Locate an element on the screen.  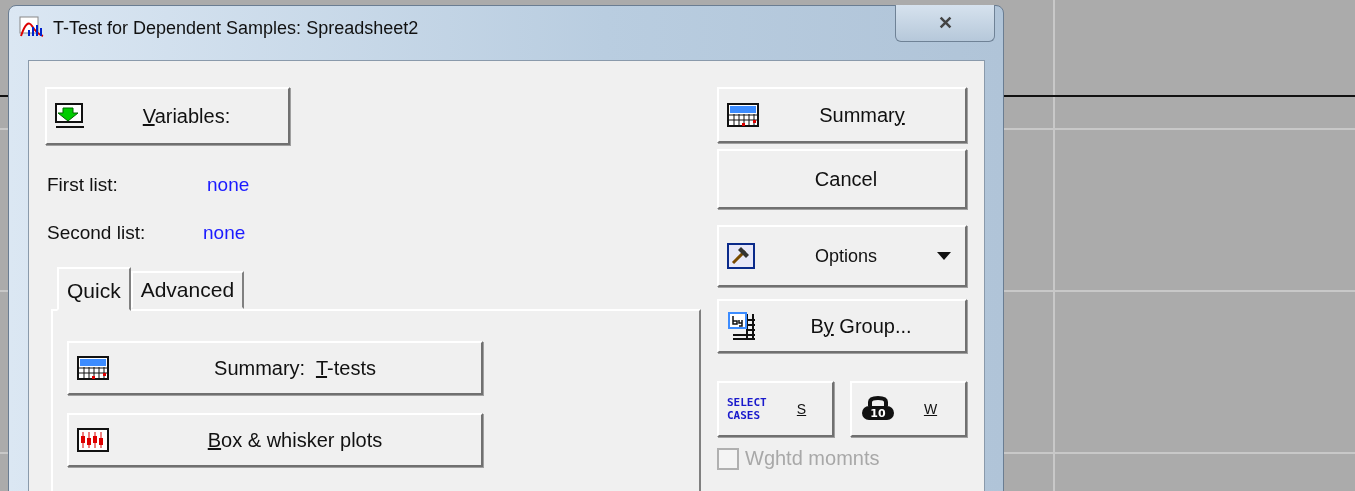
list-label: Second list: is located at coordinates (97, 233).